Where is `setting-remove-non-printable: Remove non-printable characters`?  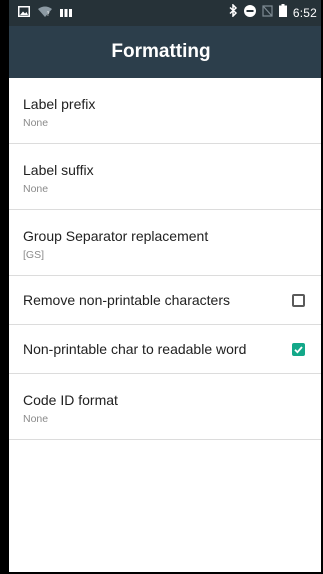 setting-remove-non-printable: Remove non-printable characters is located at coordinates (165, 300).